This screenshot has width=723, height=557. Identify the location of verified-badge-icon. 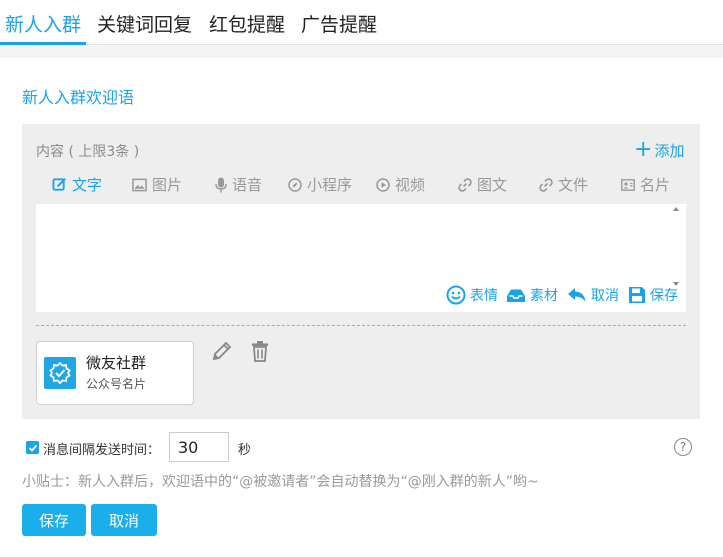
(60, 373).